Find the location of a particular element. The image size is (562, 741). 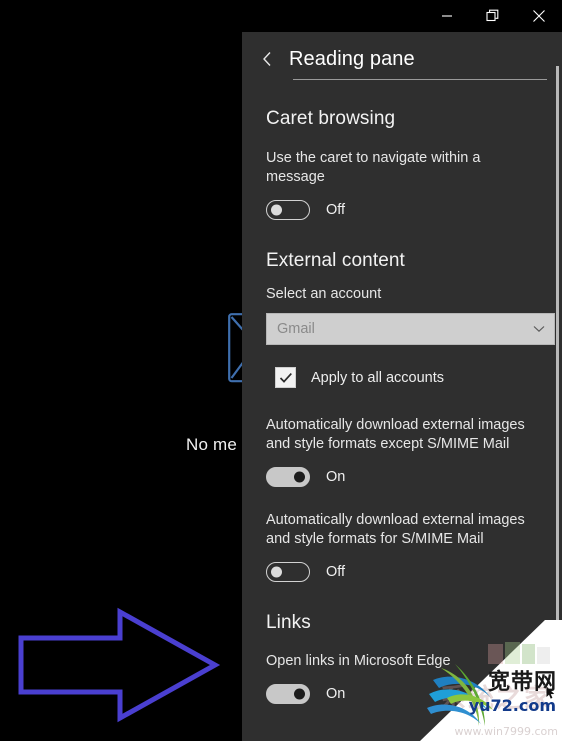

watermark-url: yu72.com is located at coordinates (512, 705).